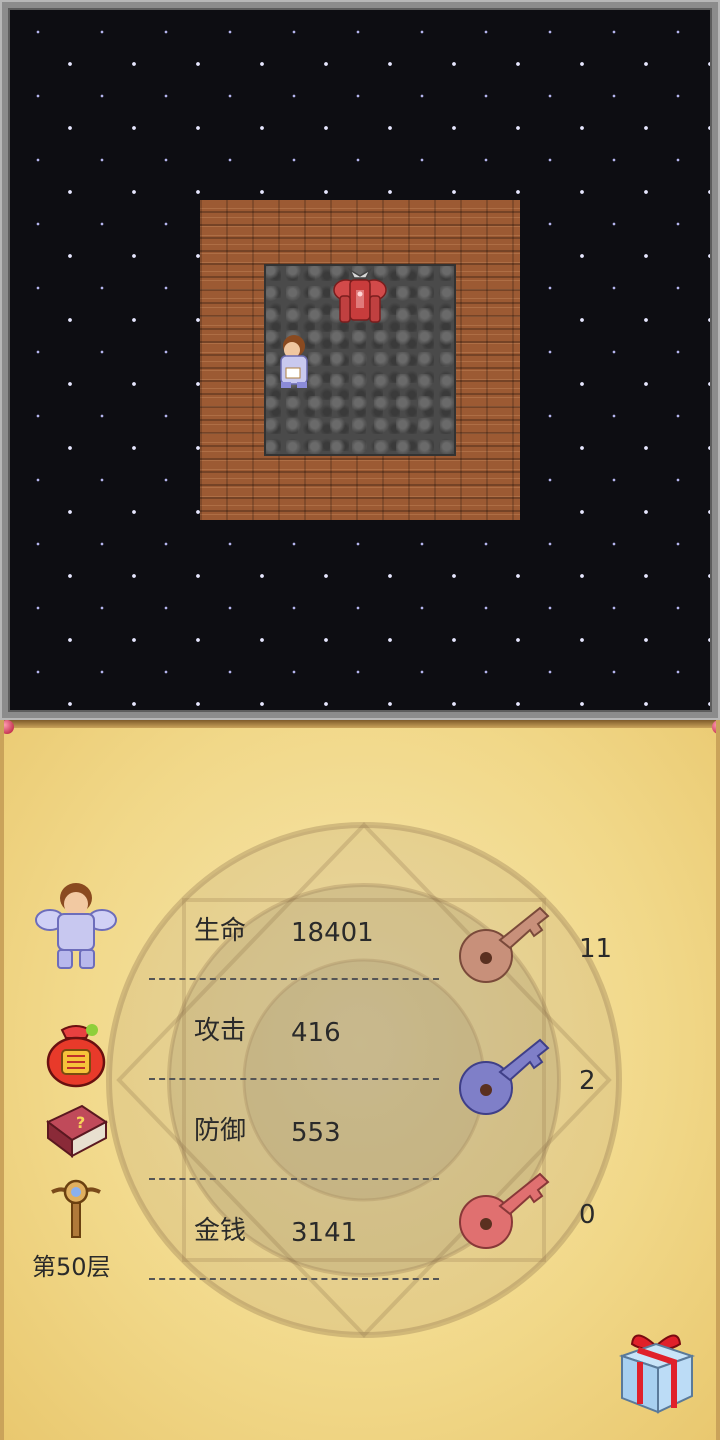 The height and width of the screenshot is (1440, 720). I want to click on corner-gem-right, so click(714, 727).